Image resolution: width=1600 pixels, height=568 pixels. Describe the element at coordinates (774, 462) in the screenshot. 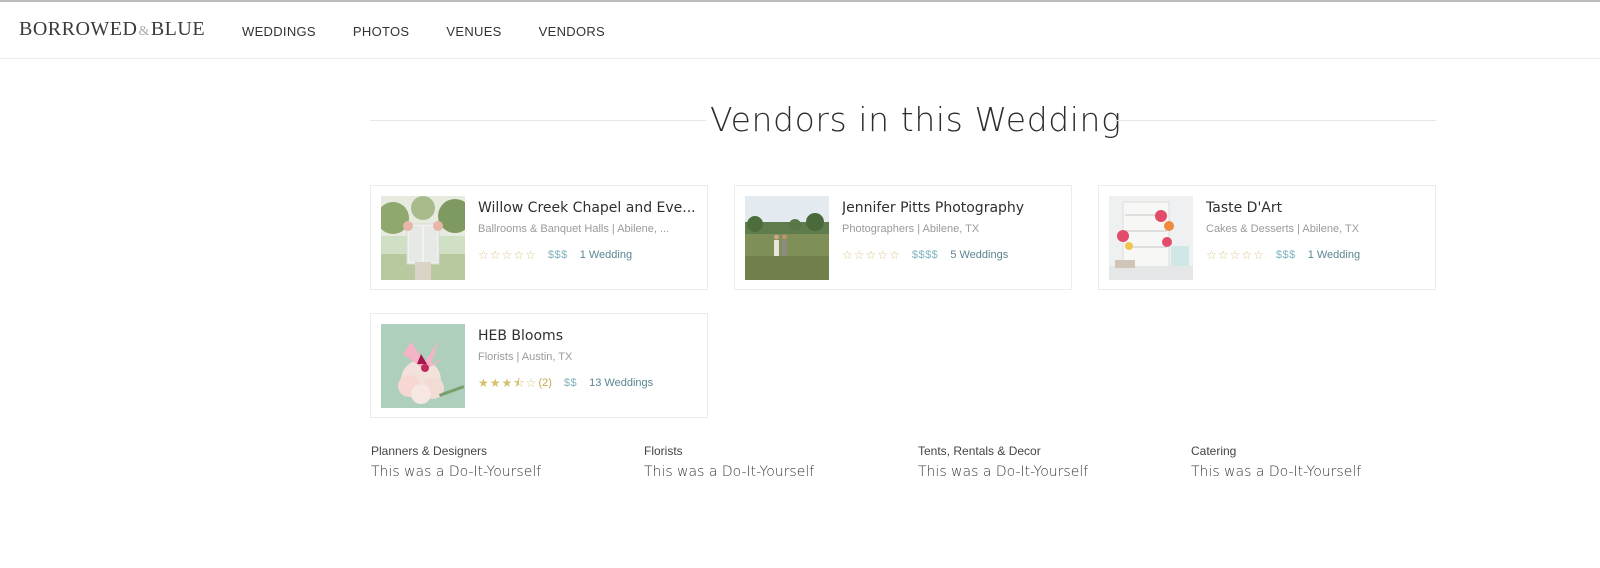

I see `diy-vendor-florists: Florists This was a Do-It-Yourself` at that location.